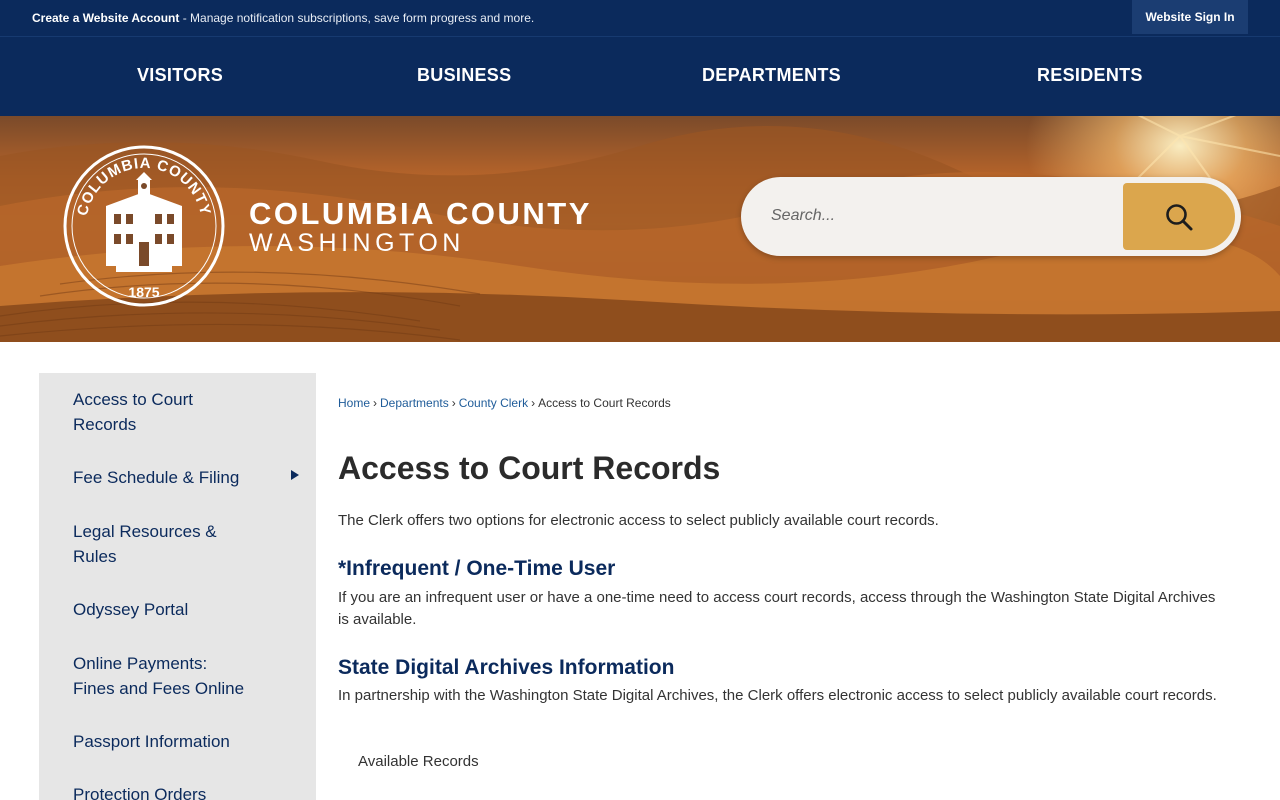  I want to click on breadcrumb-home-link: Home, so click(354, 403).